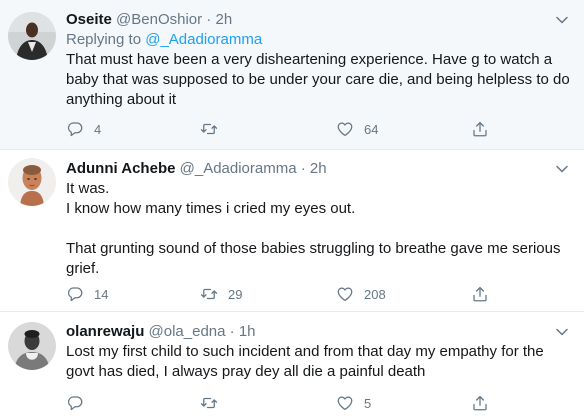 The image size is (584, 417). What do you see at coordinates (83, 268) in the screenshot?
I see `tweet-text-line: grief.` at bounding box center [83, 268].